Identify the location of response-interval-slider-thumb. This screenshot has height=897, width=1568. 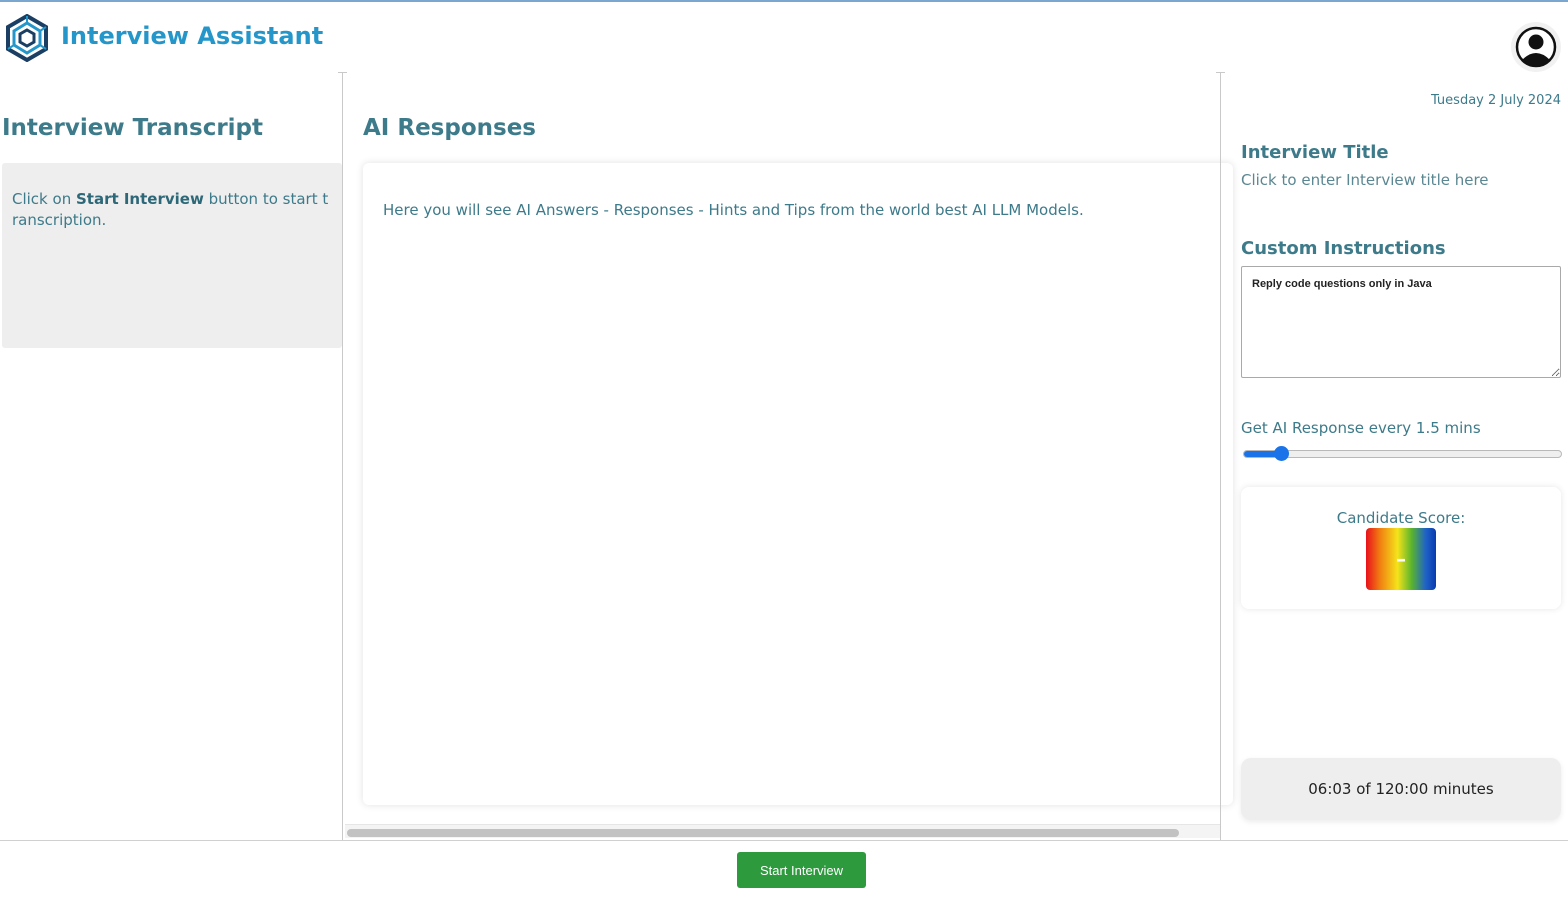
(1282, 453).